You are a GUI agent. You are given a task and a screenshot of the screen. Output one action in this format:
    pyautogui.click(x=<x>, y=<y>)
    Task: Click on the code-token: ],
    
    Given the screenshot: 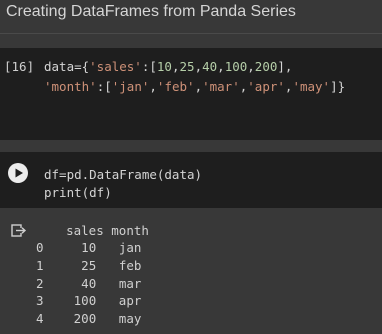 What is the action you would take?
    pyautogui.click(x=285, y=66)
    